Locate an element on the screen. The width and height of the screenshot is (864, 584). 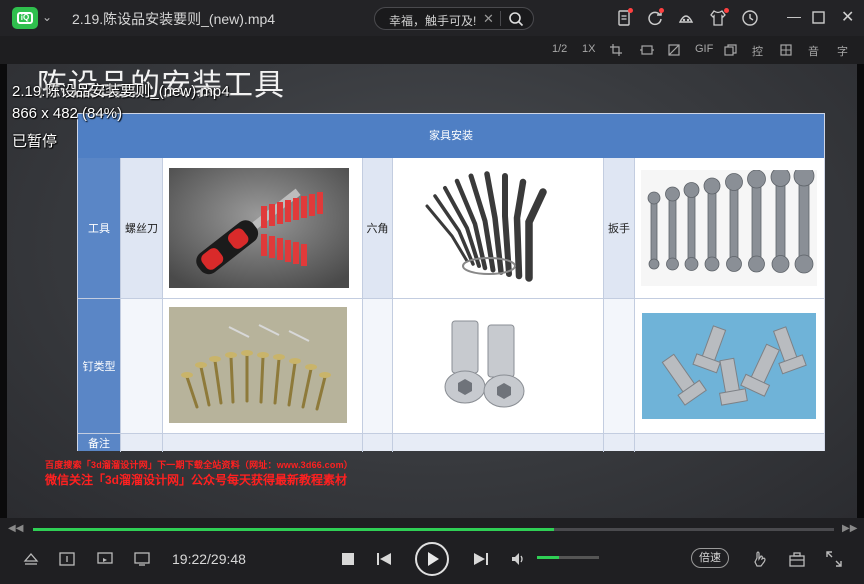
previous-icon is located at coordinates (384, 559).